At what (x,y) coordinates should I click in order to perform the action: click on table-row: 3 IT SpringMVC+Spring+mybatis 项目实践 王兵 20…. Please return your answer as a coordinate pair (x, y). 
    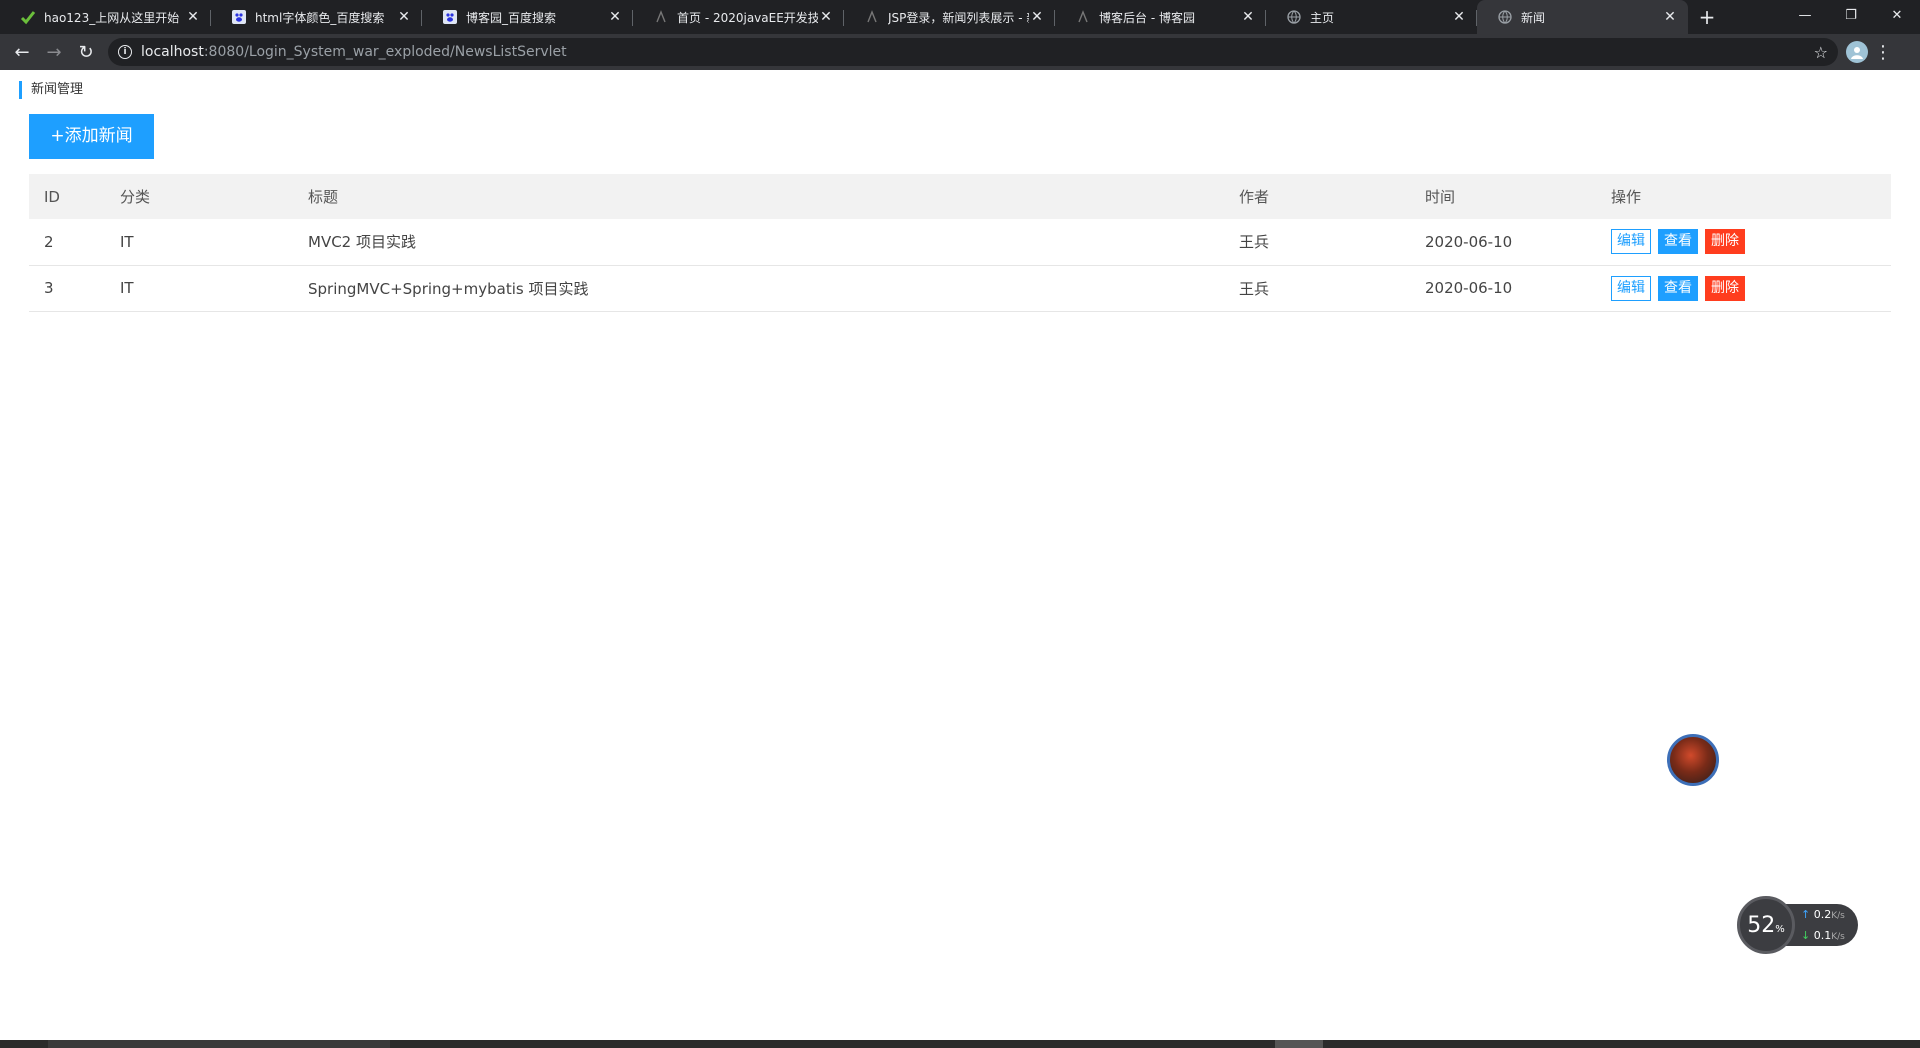
    Looking at the image, I should click on (960, 288).